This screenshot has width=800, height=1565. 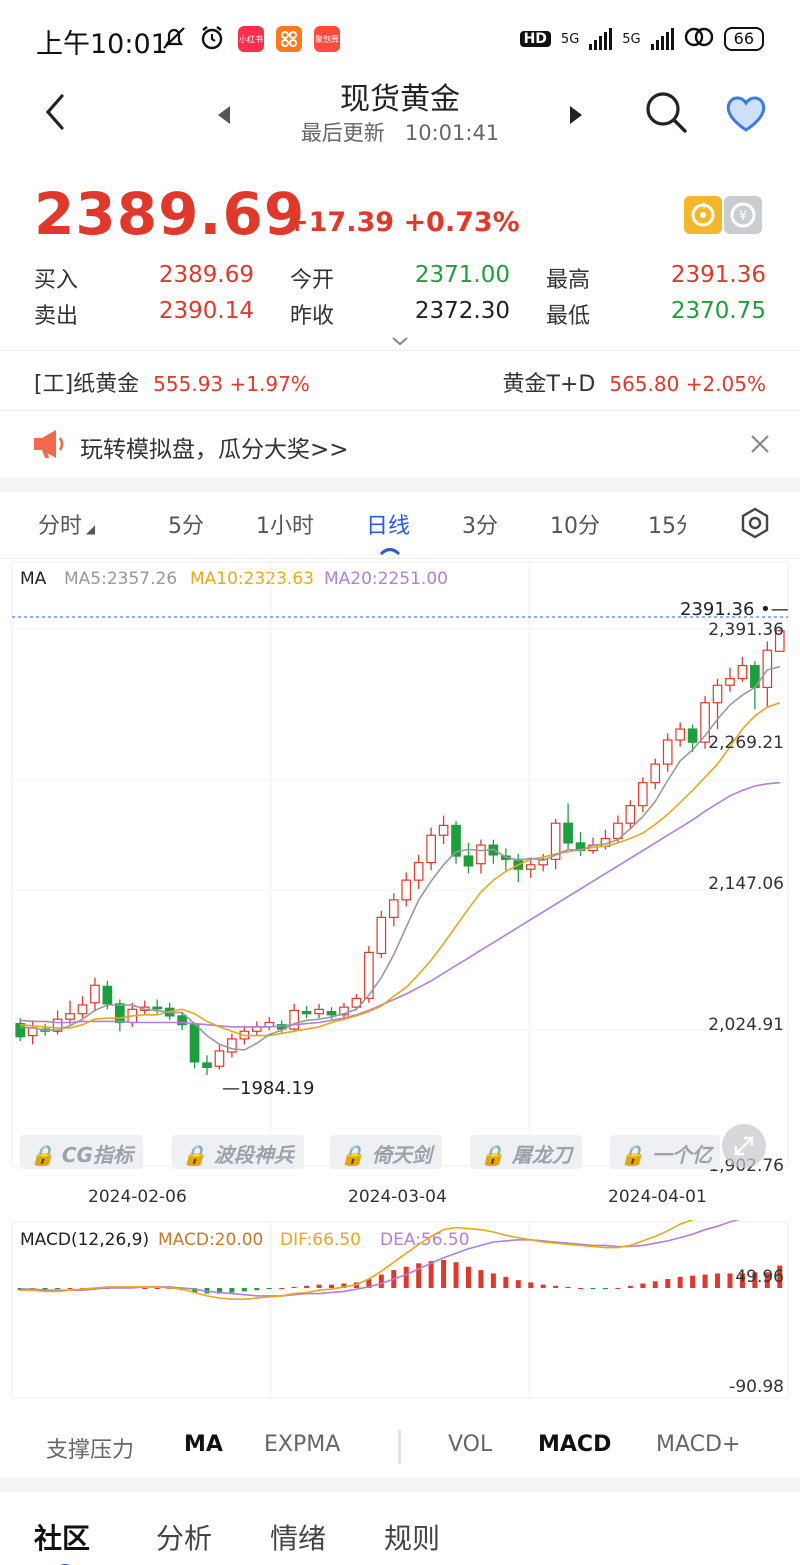 I want to click on status-bar: 上午10:01 小红书 聚划算 HD 5G 5G 66, so click(x=400, y=40).